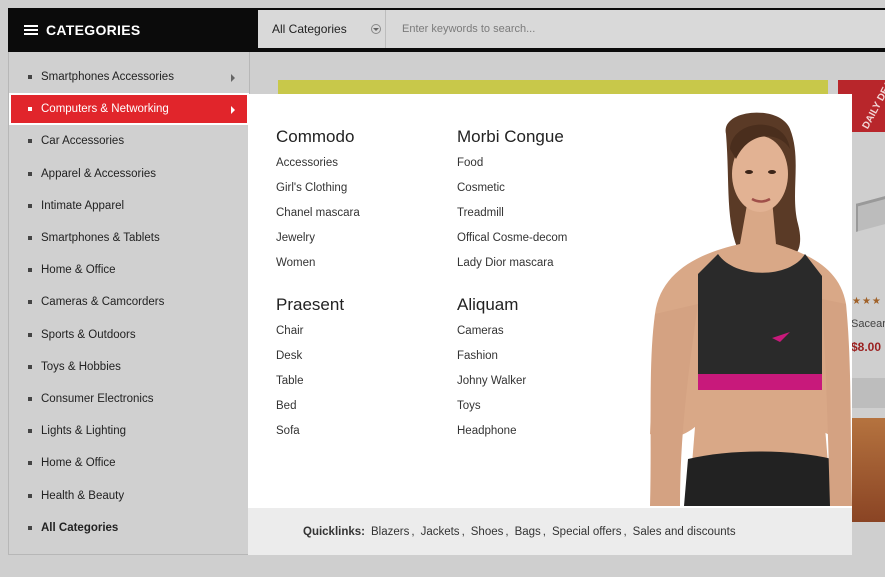  Describe the element at coordinates (310, 386) in the screenshot. I see `menu-link: Table` at that location.